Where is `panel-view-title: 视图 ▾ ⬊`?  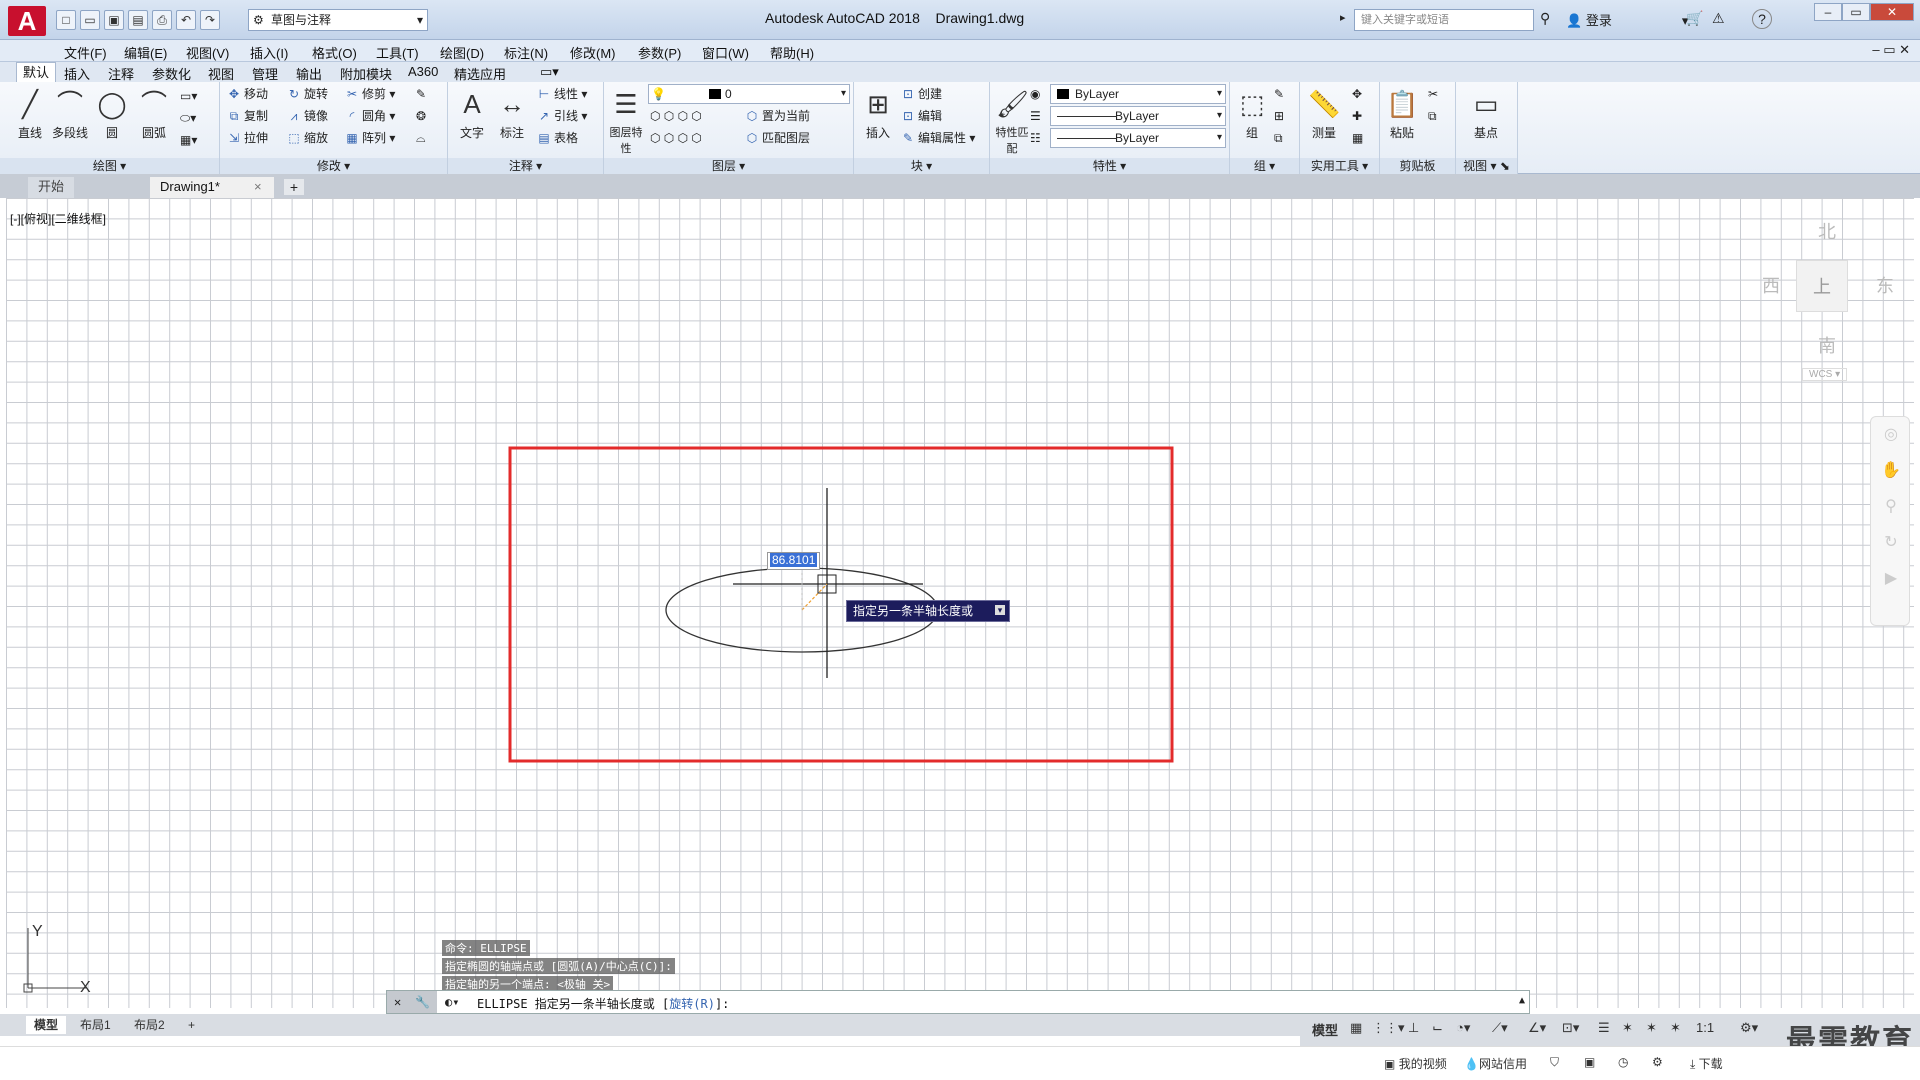 panel-view-title: 视图 ▾ ⬊ is located at coordinates (1486, 166).